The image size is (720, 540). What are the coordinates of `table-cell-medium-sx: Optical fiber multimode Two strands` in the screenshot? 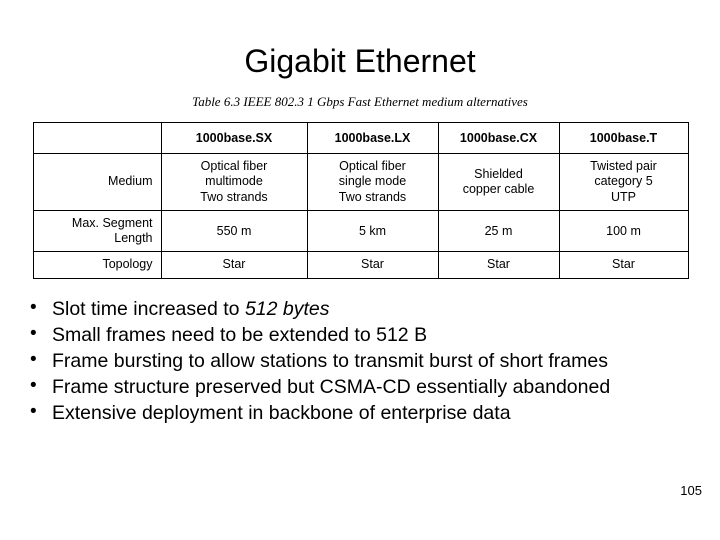 It's located at (234, 182).